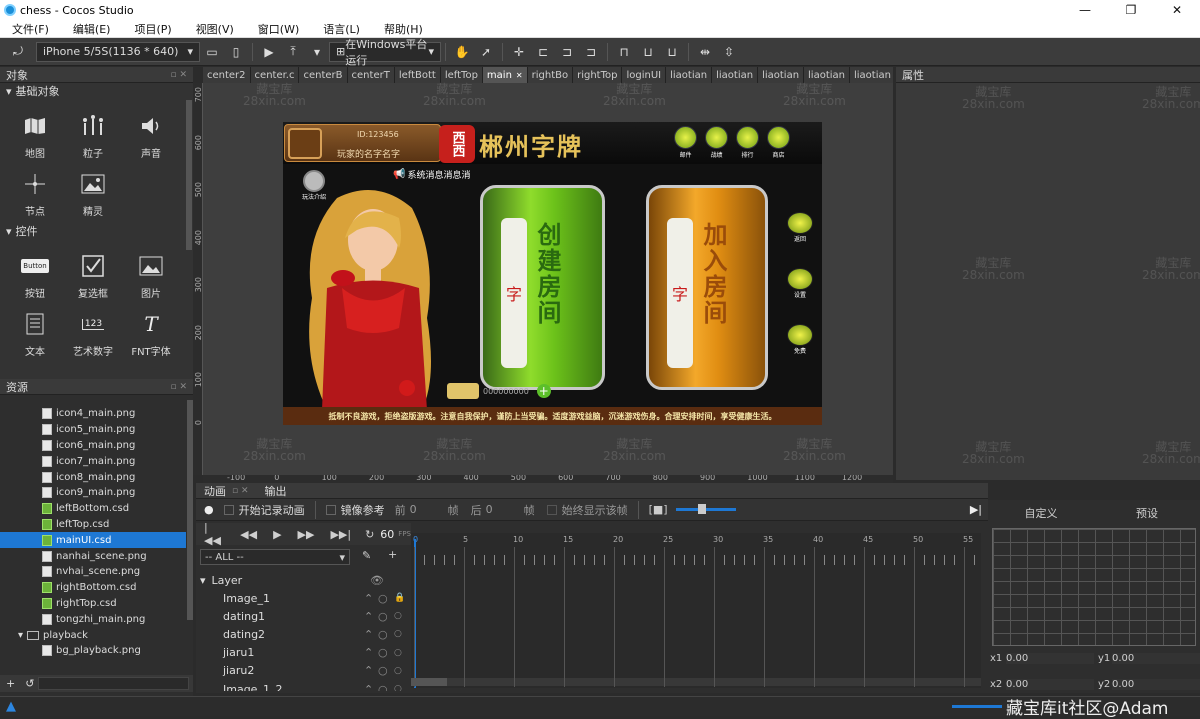 This screenshot has width=1200, height=719. What do you see at coordinates (672, 52) in the screenshot?
I see `align-bottom-icon: ⊔` at bounding box center [672, 52].